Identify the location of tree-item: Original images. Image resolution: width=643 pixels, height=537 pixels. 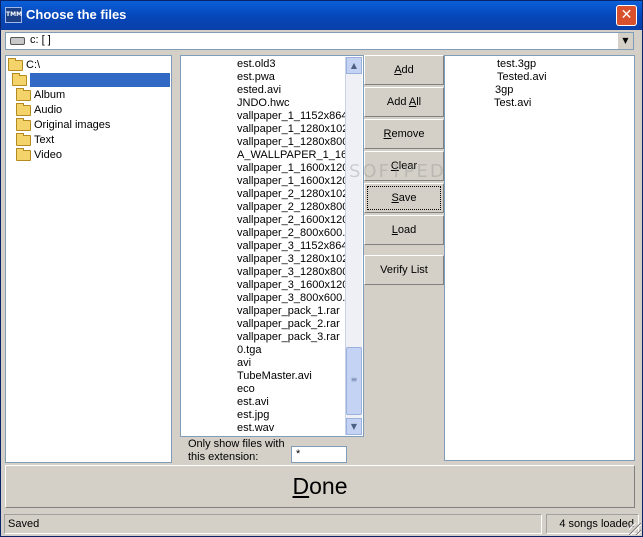
(63, 125).